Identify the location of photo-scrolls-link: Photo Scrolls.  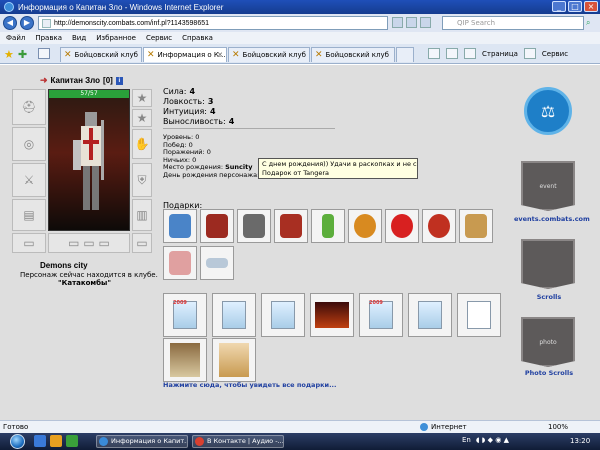
(549, 373).